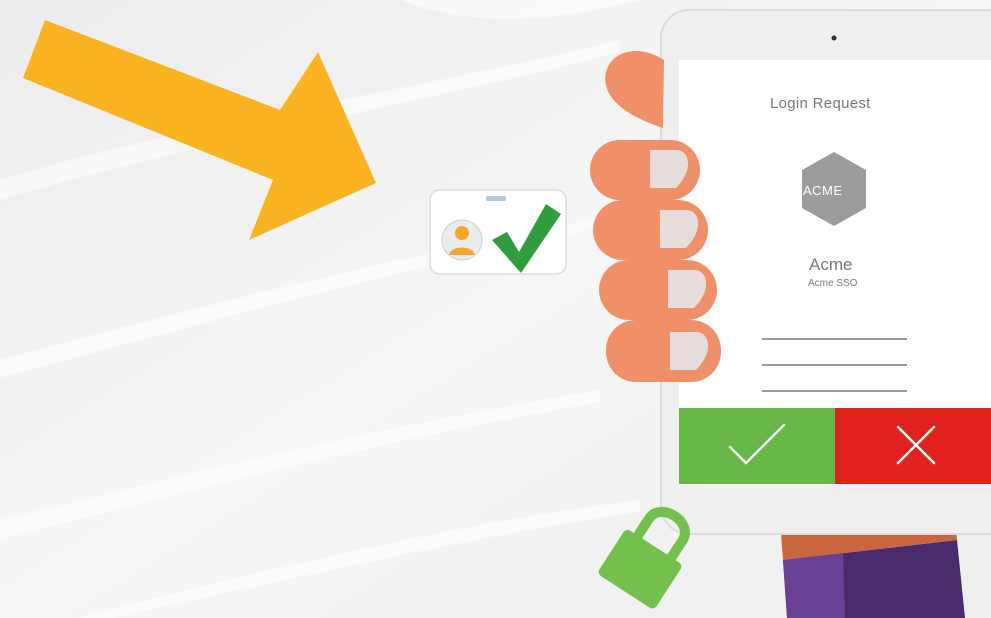 Image resolution: width=991 pixels, height=618 pixels. I want to click on tablet-camera, so click(834, 38).